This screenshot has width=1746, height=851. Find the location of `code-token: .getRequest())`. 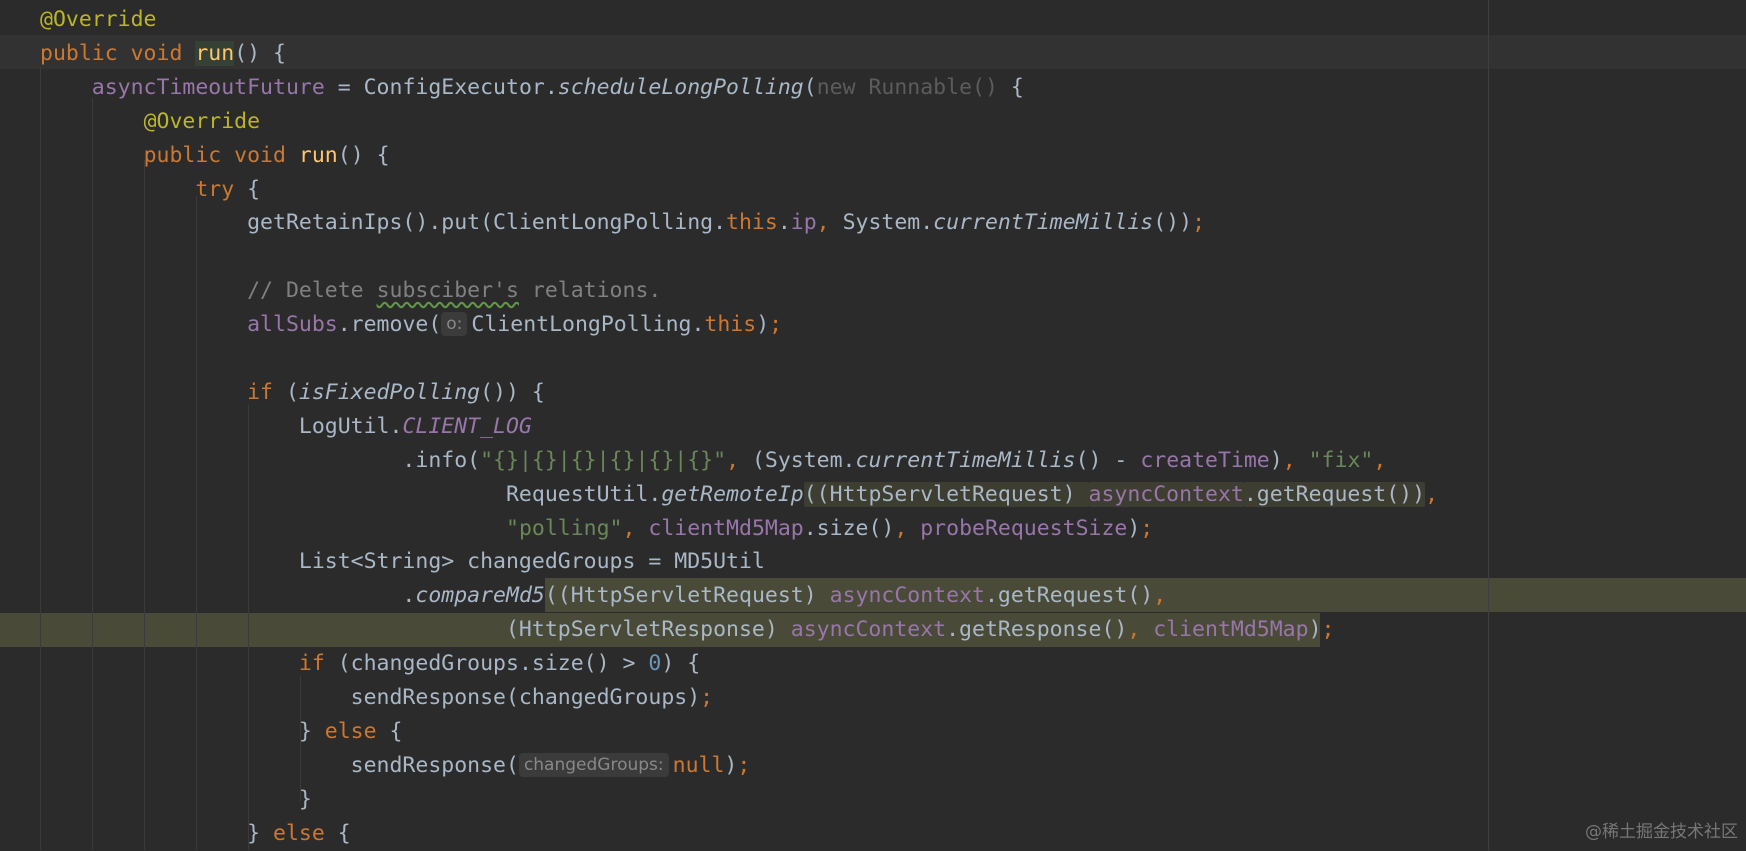

code-token: .getRequest()) is located at coordinates (1334, 494).